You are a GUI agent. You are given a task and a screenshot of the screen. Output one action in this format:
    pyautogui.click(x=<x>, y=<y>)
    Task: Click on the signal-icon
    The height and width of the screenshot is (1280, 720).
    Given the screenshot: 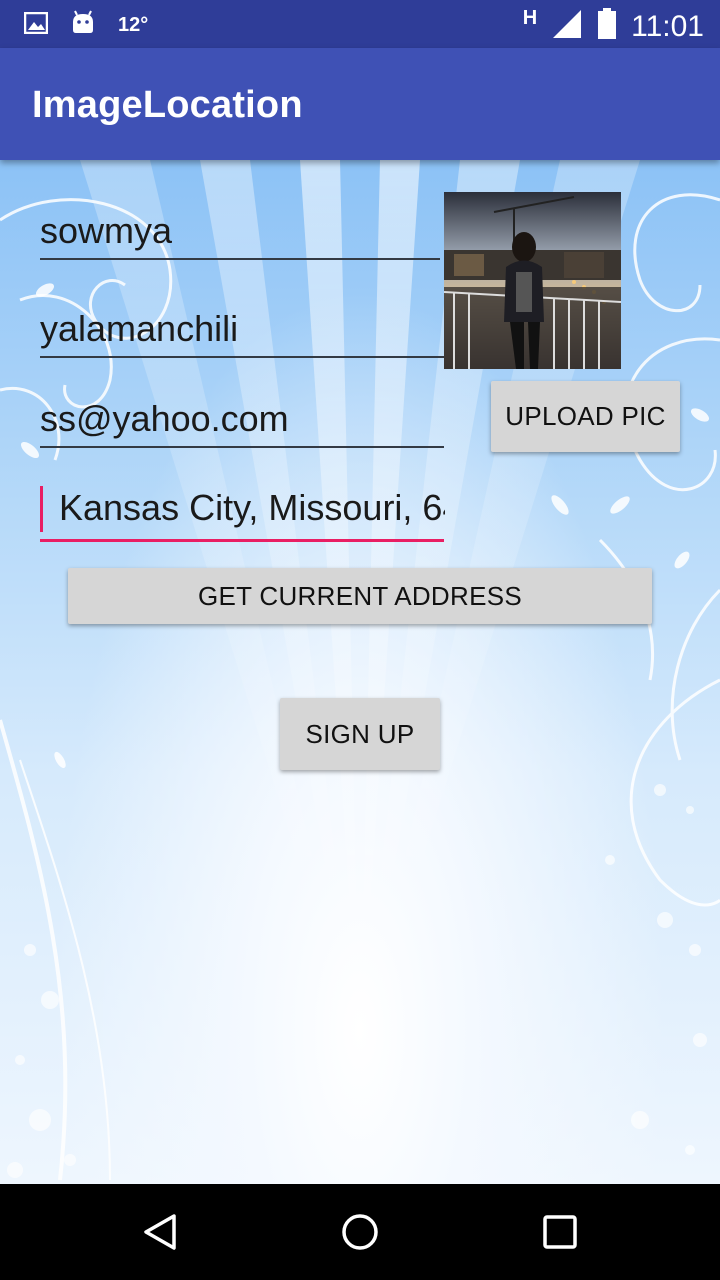 What is the action you would take?
    pyautogui.click(x=567, y=26)
    